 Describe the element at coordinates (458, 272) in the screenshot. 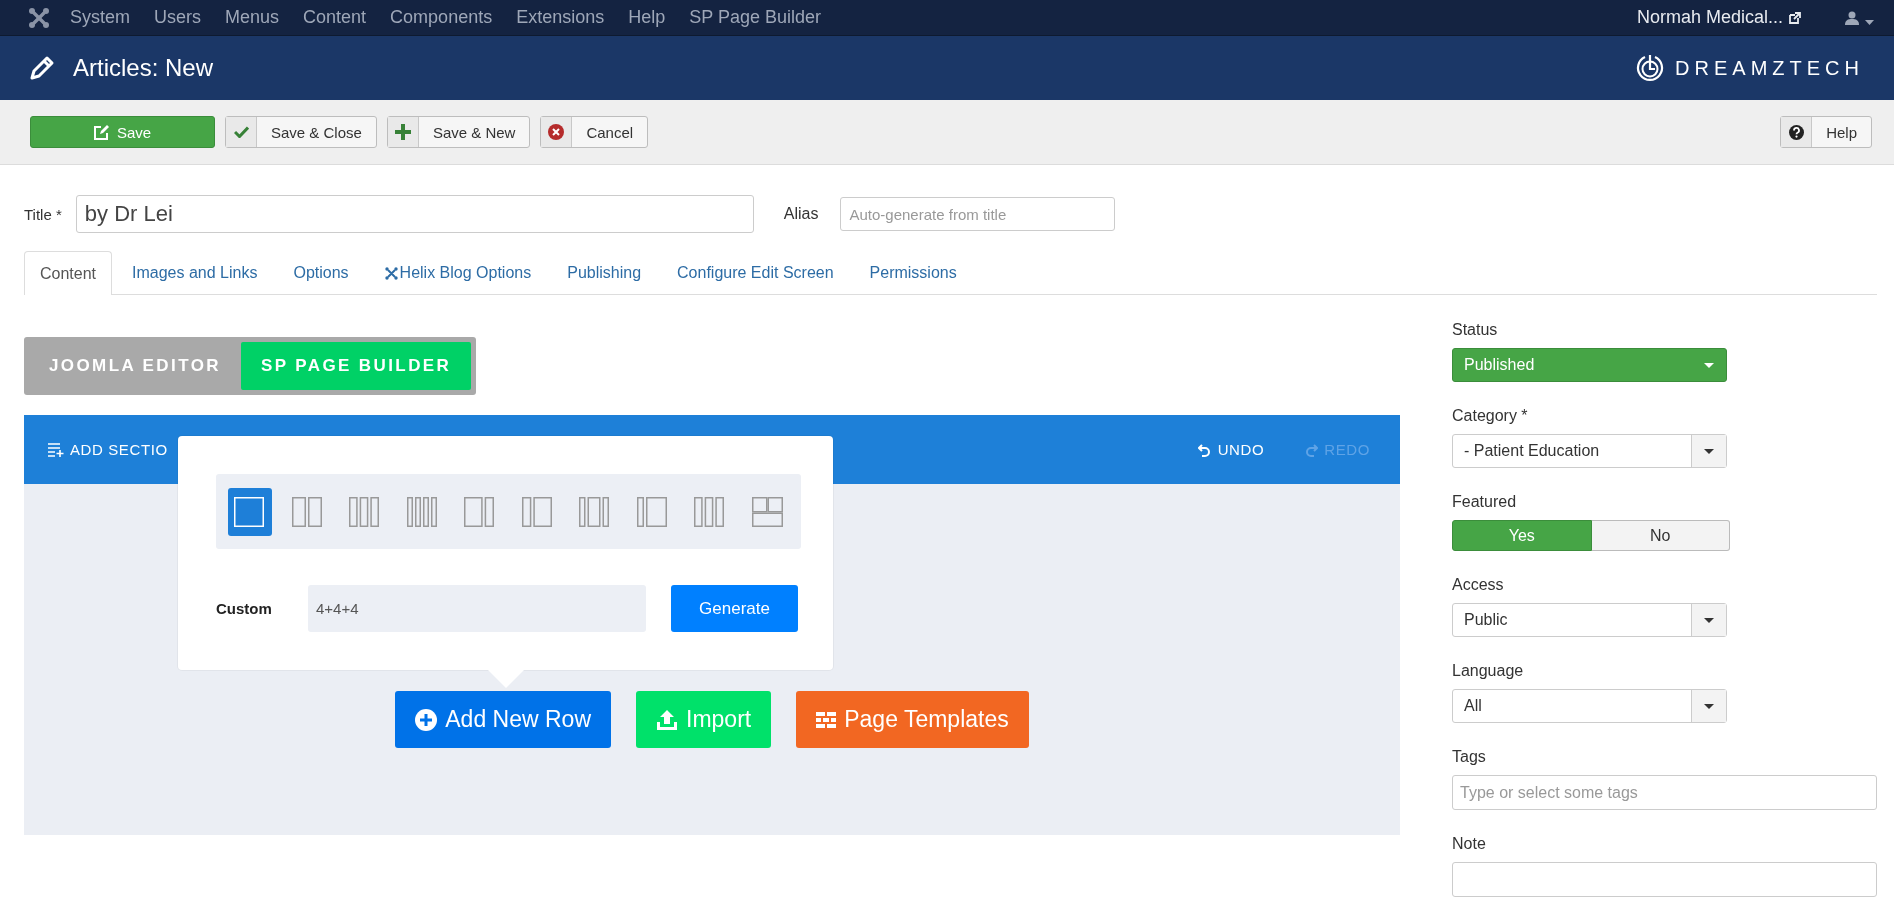

I see `tab: Helix Blog Options` at that location.